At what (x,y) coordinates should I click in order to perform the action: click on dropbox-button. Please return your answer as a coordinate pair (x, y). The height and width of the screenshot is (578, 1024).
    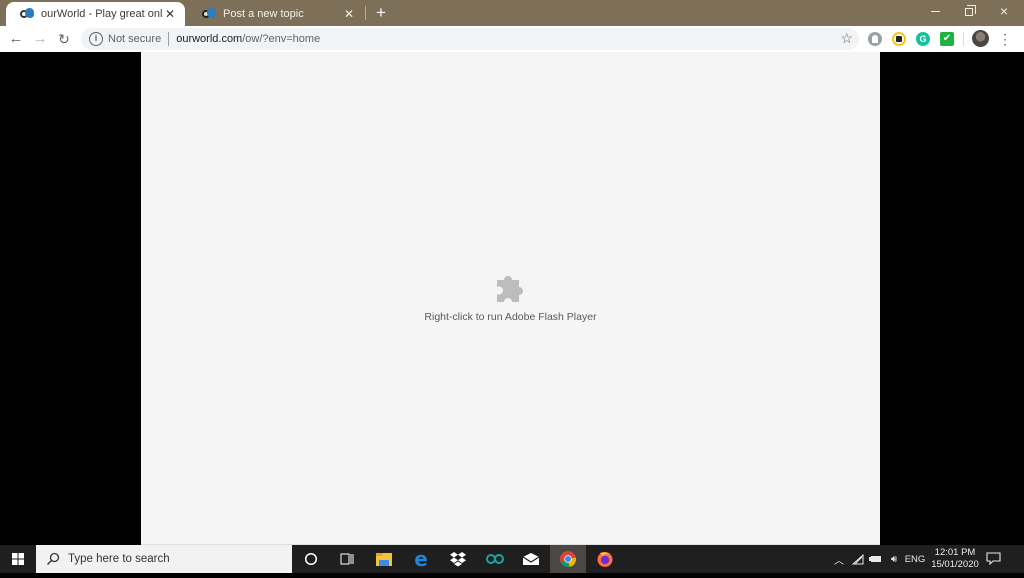
    Looking at the image, I should click on (458, 559).